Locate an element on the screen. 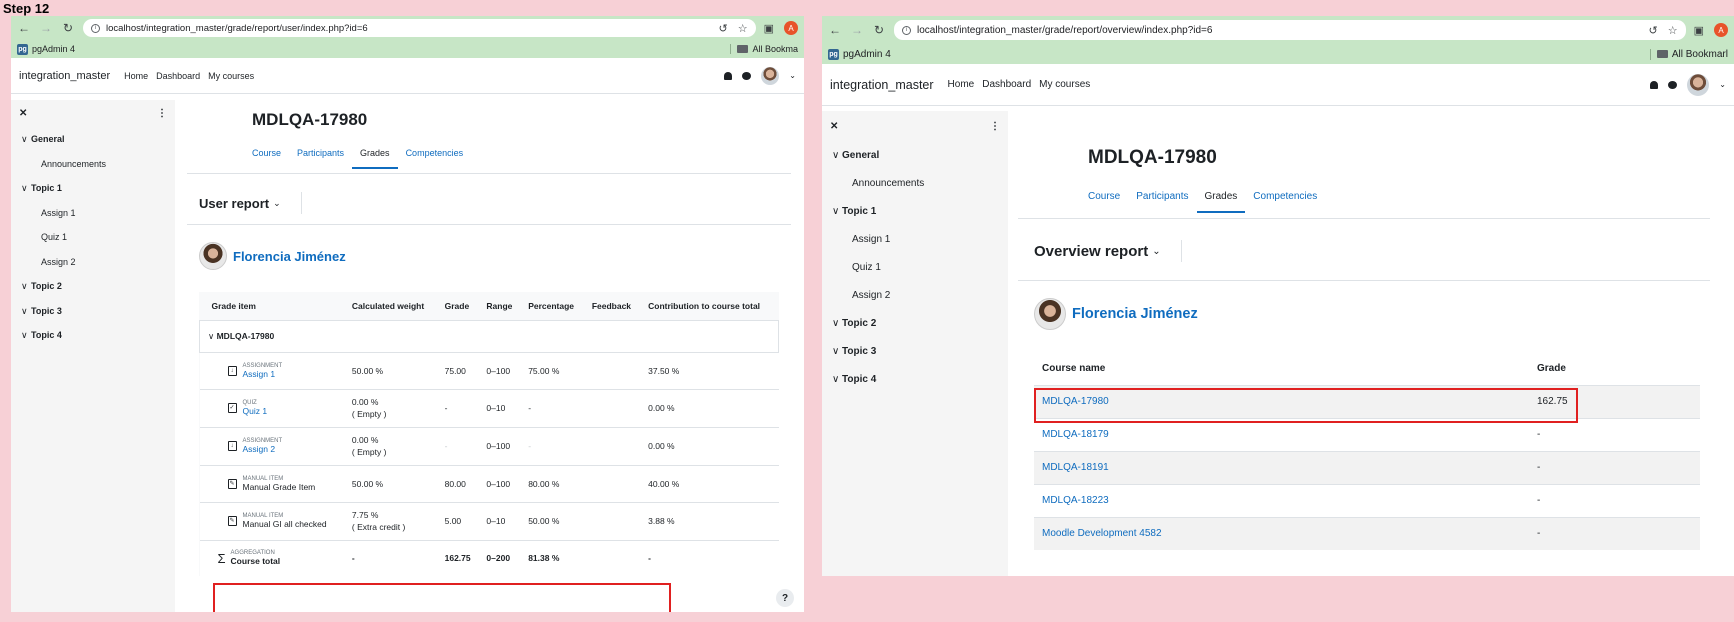 The width and height of the screenshot is (1734, 622). contribution-cell: 3.88 % is located at coordinates (661, 521).